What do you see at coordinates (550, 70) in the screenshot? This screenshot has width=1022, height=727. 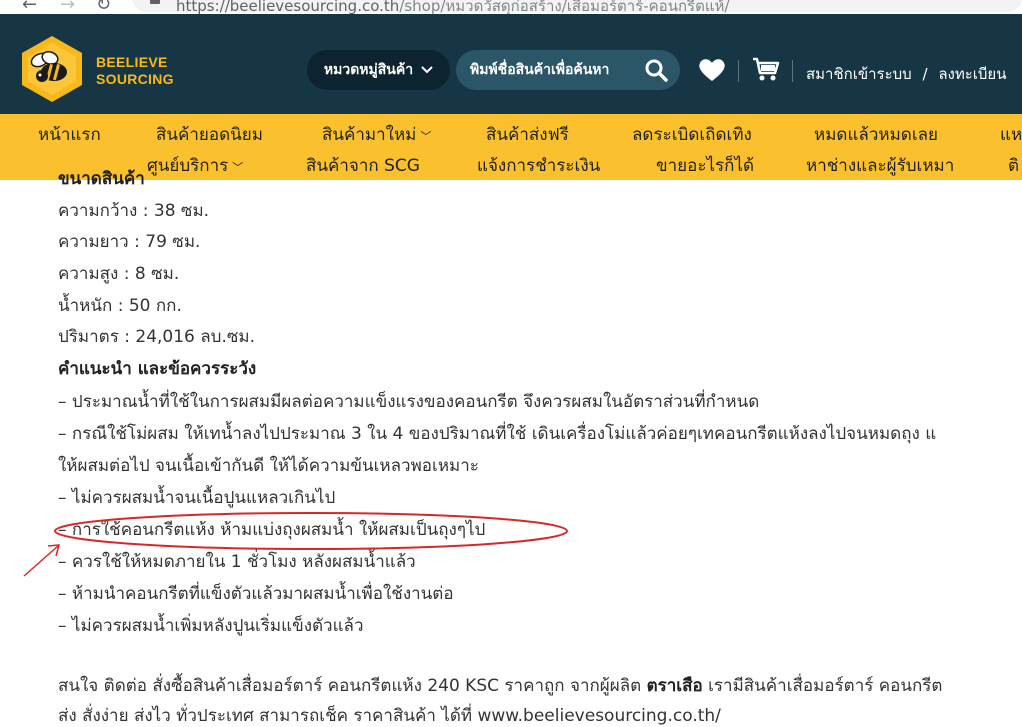 I see `search-input` at bounding box center [550, 70].